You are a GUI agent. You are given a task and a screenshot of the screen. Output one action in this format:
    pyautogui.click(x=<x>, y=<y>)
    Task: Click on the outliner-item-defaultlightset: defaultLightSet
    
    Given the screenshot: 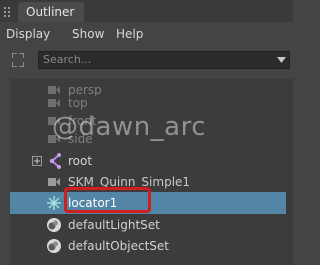 What is the action you would take?
    pyautogui.click(x=148, y=225)
    